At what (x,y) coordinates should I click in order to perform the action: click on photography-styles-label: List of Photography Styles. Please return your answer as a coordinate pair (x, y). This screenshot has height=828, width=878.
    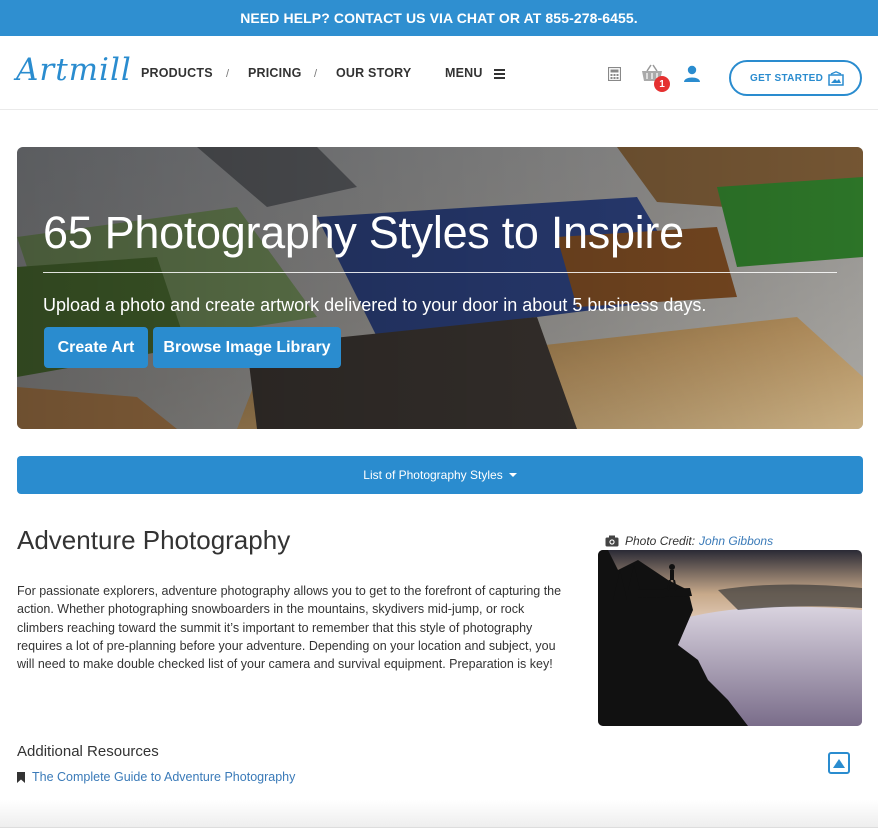
    Looking at the image, I should click on (433, 475).